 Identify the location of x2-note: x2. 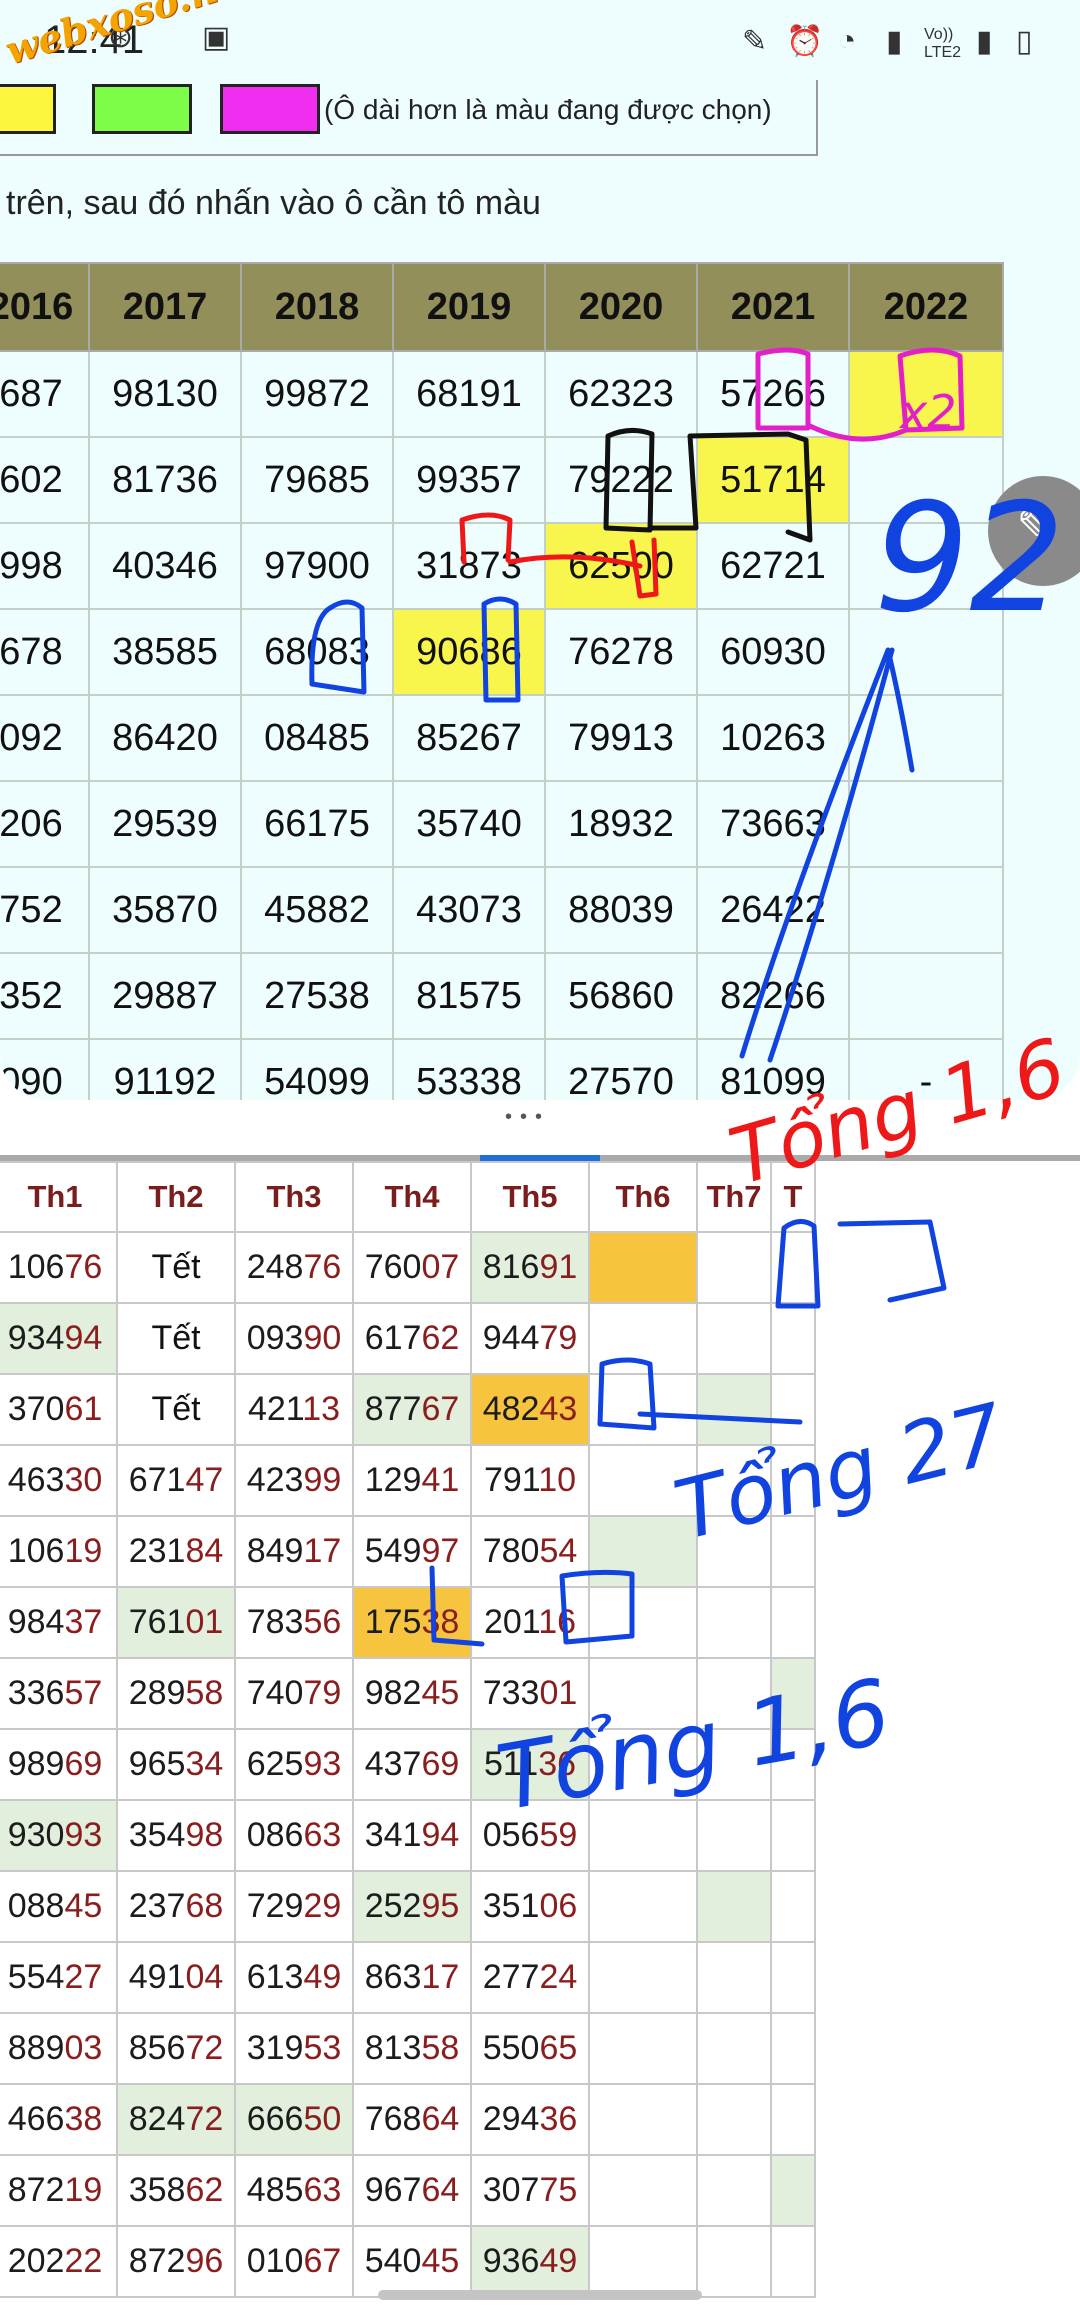
(927, 412).